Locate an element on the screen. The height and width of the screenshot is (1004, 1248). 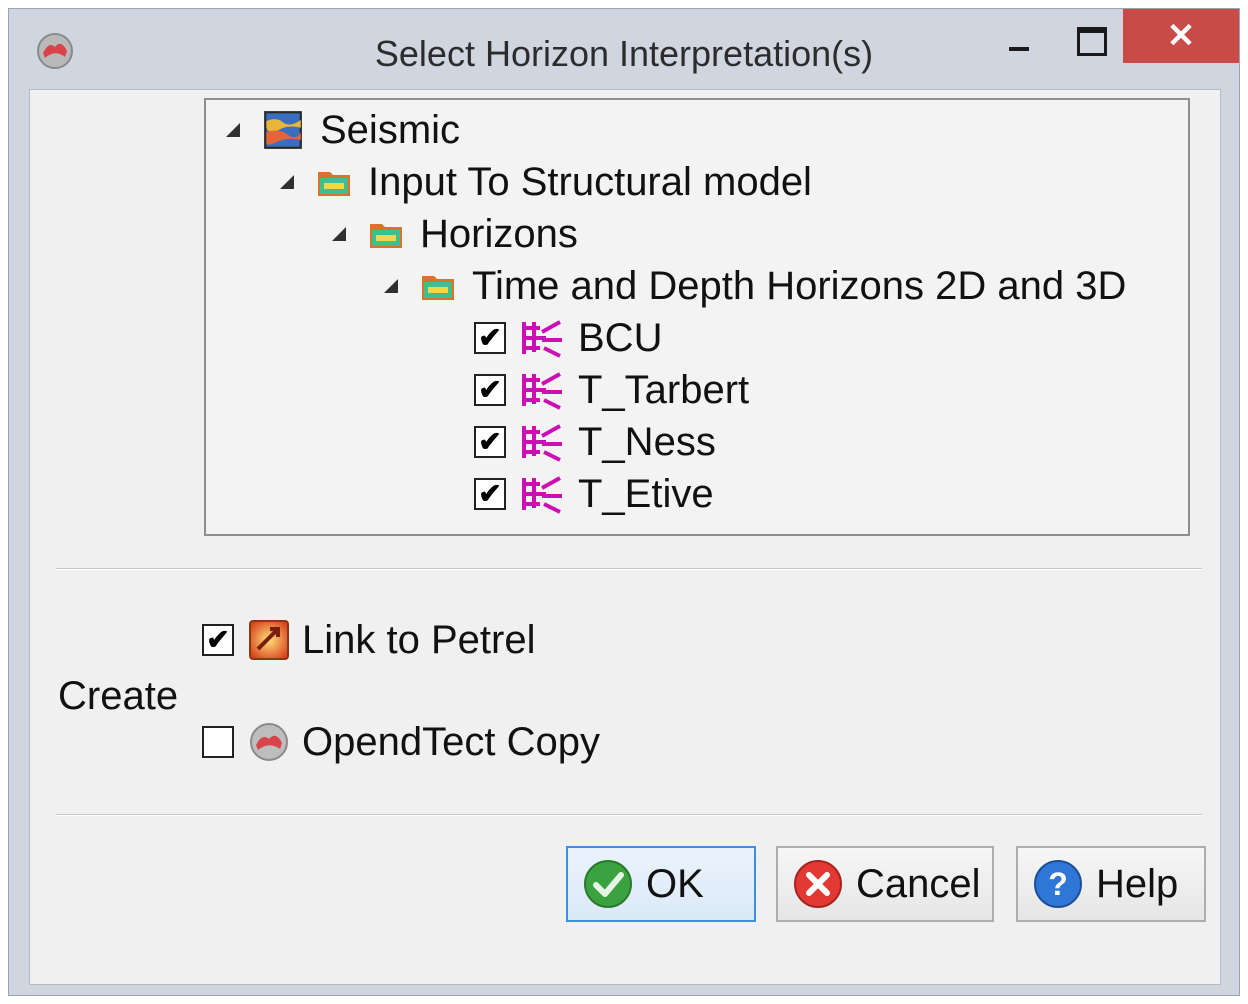
cancel-label: Cancel is located at coordinates (918, 883).